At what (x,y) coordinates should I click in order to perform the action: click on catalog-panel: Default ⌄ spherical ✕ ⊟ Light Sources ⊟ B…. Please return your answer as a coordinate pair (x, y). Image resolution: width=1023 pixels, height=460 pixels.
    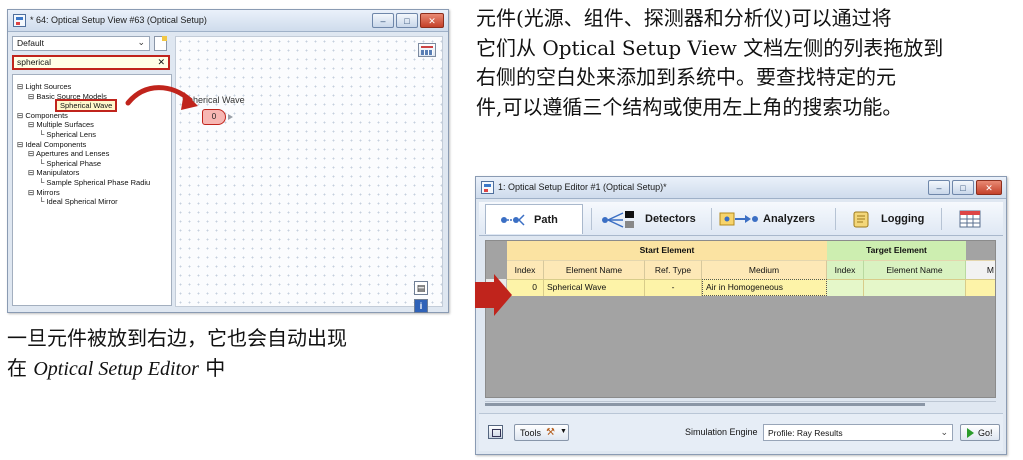
    Looking at the image, I should click on (92, 171).